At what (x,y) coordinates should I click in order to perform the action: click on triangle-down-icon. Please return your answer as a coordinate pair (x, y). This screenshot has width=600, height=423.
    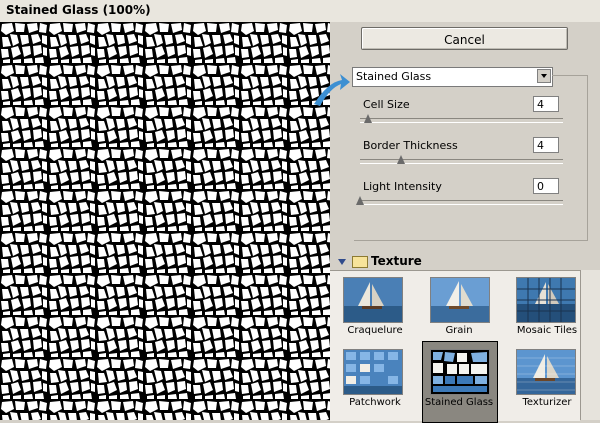
    Looking at the image, I should click on (342, 261).